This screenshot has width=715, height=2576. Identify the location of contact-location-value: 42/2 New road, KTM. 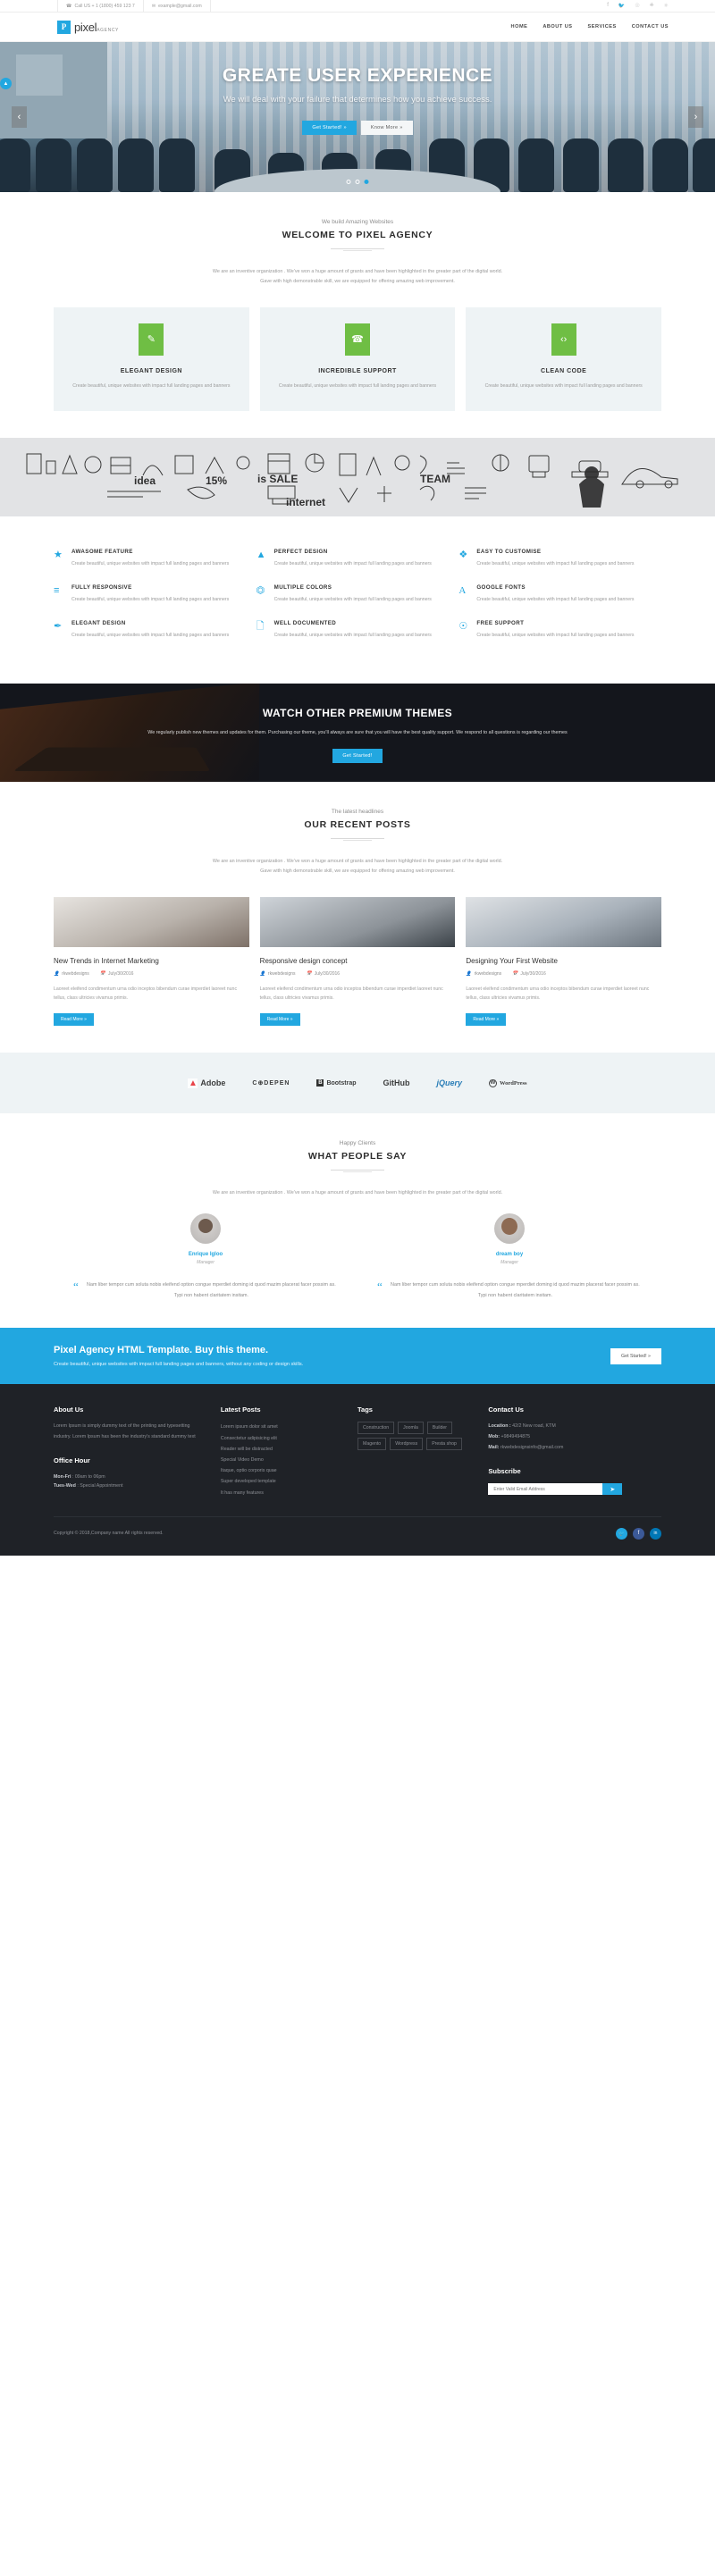
(534, 1426).